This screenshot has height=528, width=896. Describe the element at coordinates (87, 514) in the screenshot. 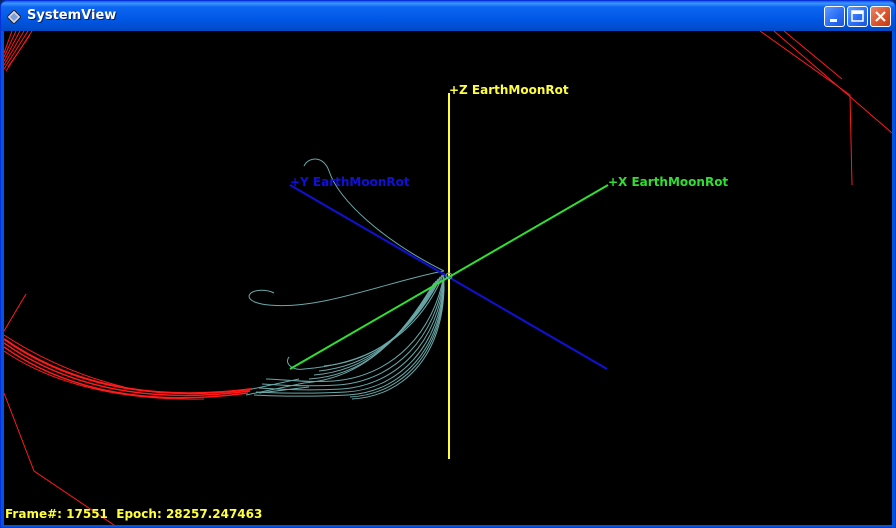

I see `frame-value: 17551` at that location.